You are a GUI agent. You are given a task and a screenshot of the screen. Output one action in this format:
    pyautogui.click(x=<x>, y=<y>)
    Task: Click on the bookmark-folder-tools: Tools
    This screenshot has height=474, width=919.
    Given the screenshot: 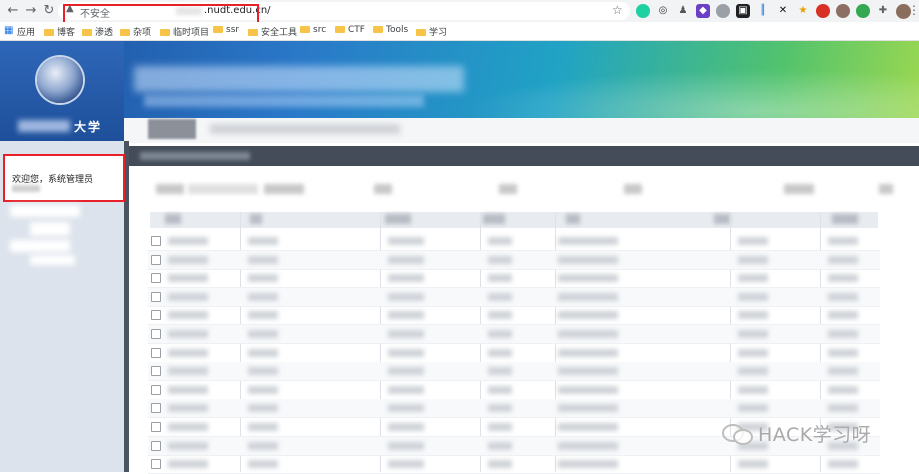 What is the action you would take?
    pyautogui.click(x=390, y=30)
    